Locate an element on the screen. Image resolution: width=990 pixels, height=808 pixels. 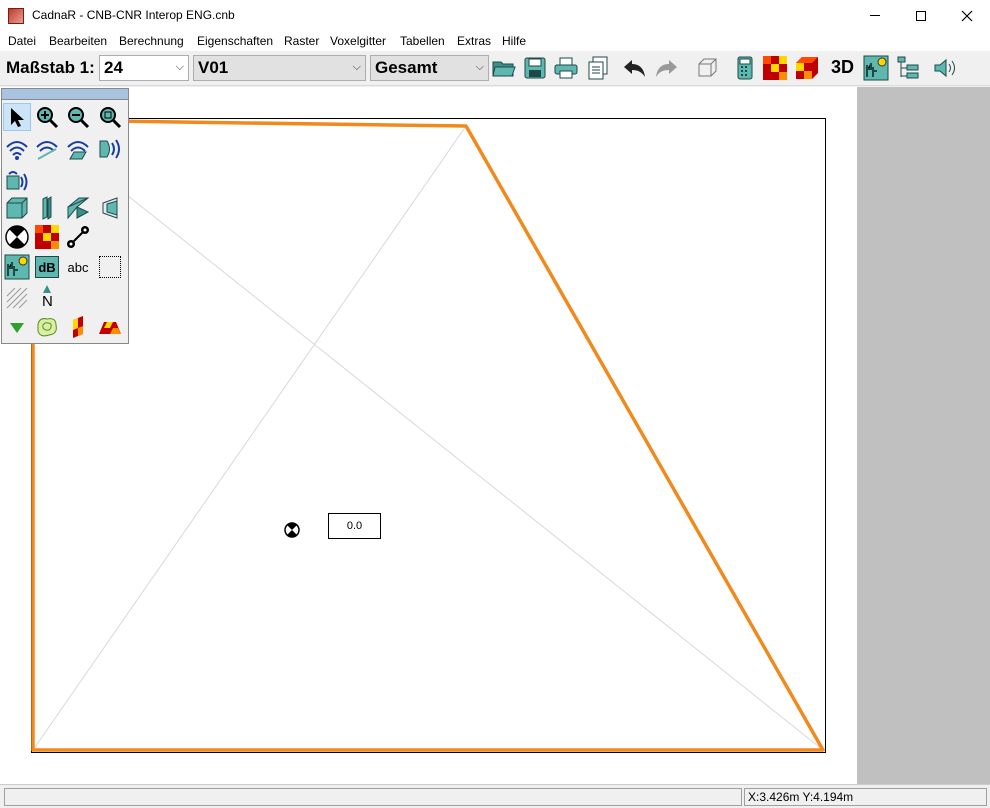
3d-view-button: 3D is located at coordinates (842, 67).